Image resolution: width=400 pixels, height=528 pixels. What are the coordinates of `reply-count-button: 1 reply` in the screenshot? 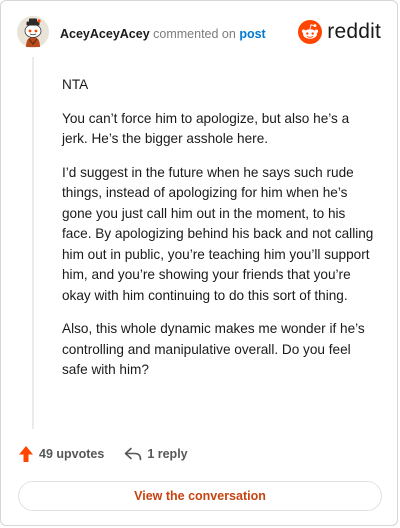 It's located at (156, 454).